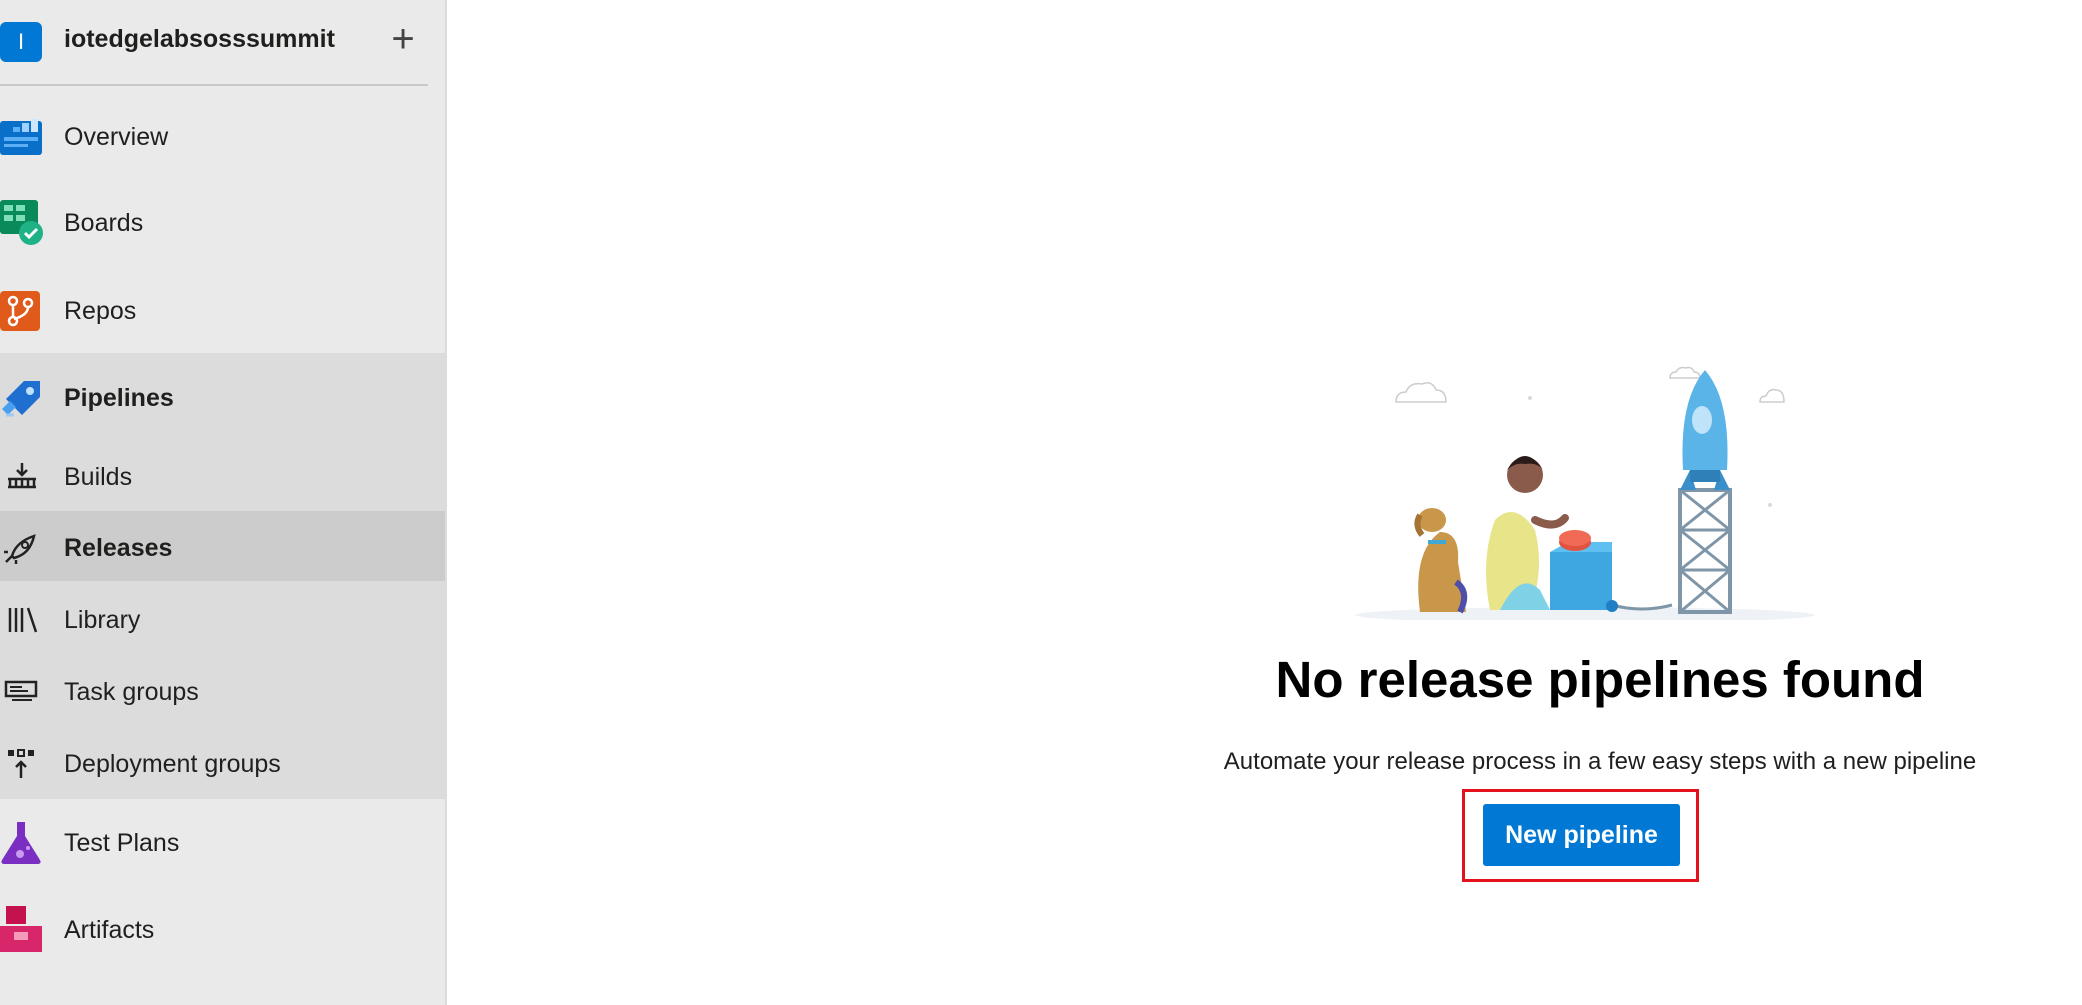 The width and height of the screenshot is (2082, 1005). I want to click on sidebar-item-label: Library, so click(102, 619).